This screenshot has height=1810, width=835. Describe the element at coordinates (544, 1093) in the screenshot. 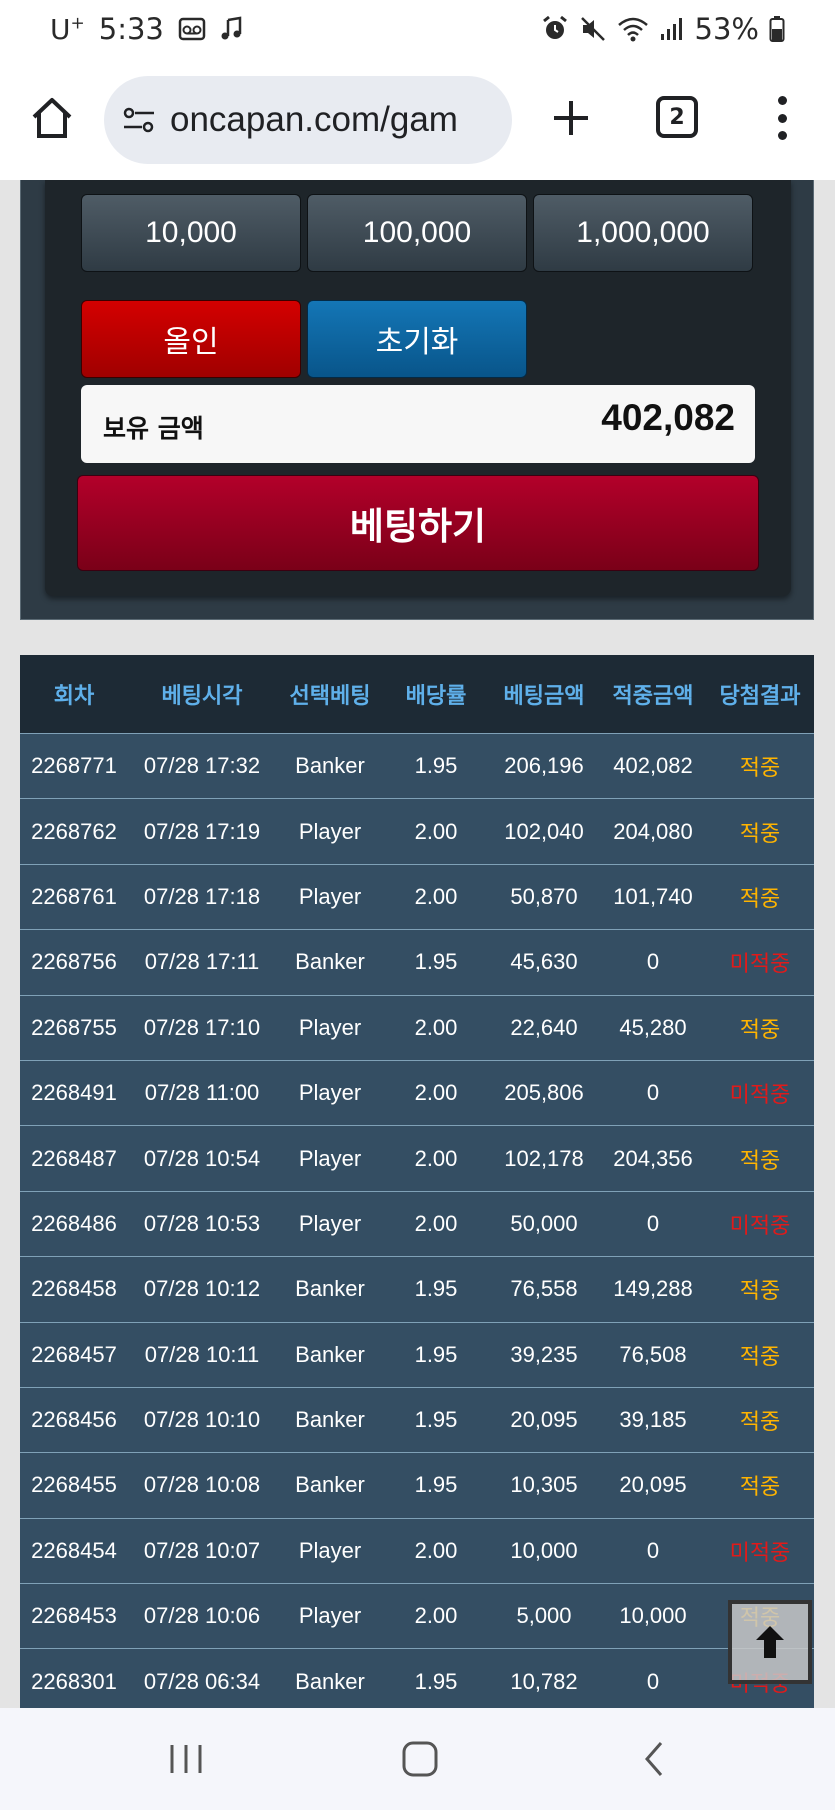

I see `cell-bet-amount: 205,806` at that location.